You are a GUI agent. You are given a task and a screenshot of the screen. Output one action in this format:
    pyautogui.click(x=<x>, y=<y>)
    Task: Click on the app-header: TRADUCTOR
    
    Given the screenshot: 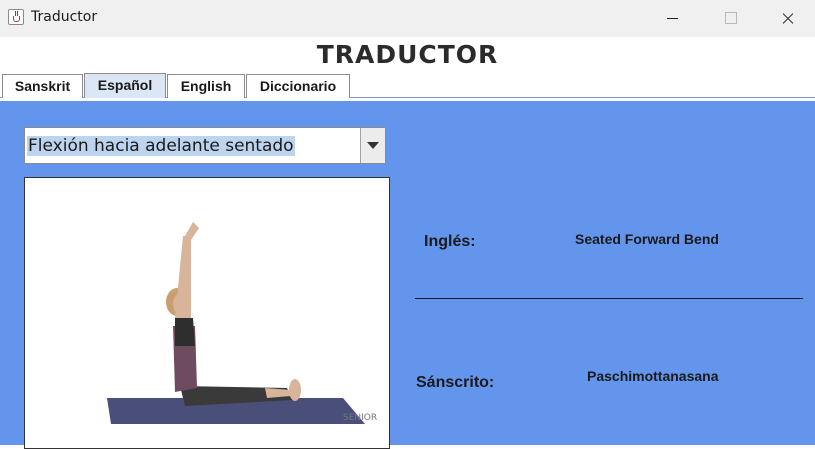 What is the action you would take?
    pyautogui.click(x=407, y=55)
    